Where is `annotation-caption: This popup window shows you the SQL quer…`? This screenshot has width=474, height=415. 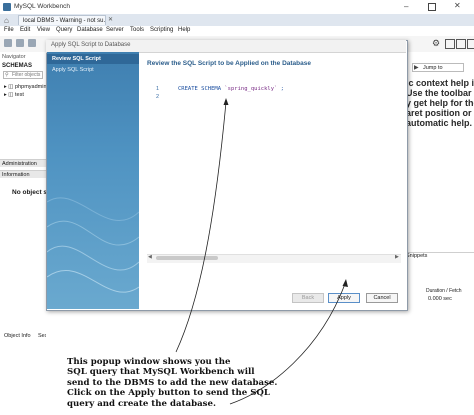
annotation-caption: This popup window shows you the SQL quer… is located at coordinates (187, 383).